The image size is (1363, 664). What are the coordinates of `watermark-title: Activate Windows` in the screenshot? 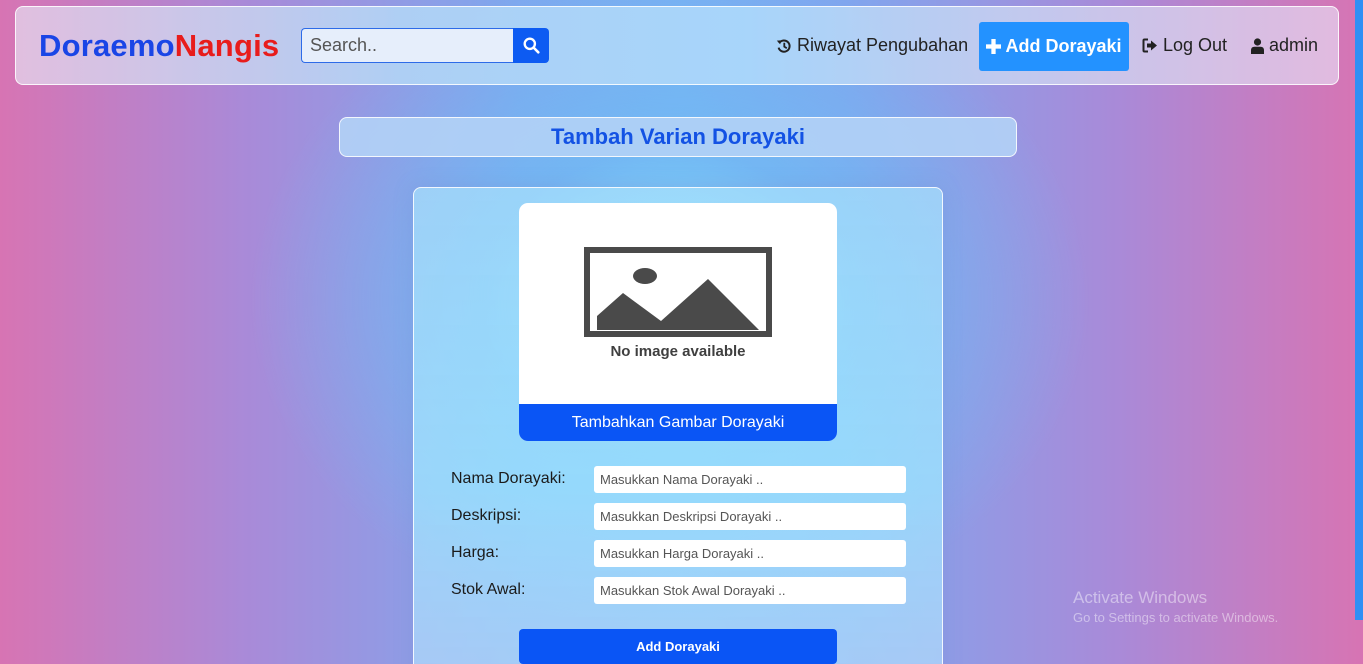 It's located at (1140, 597).